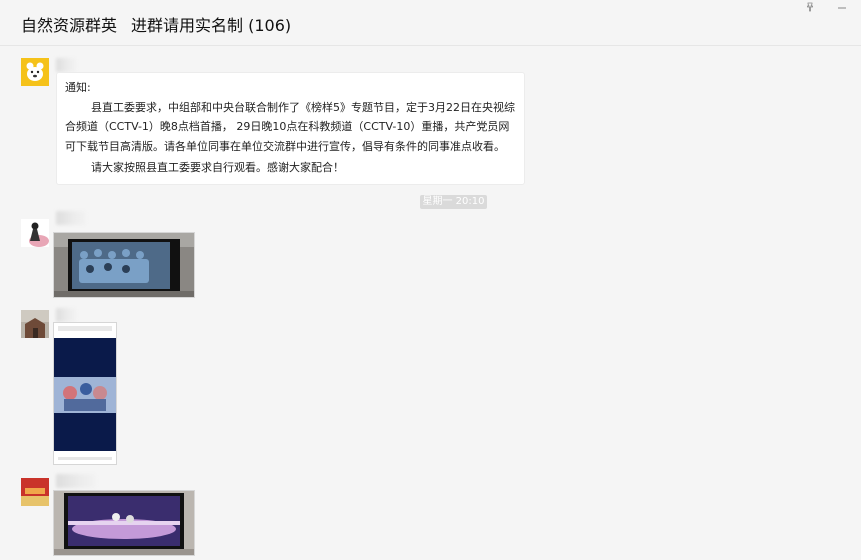 Image resolution: width=861 pixels, height=560 pixels. Describe the element at coordinates (69, 25) in the screenshot. I see `group-name: 自然资源群英` at that location.